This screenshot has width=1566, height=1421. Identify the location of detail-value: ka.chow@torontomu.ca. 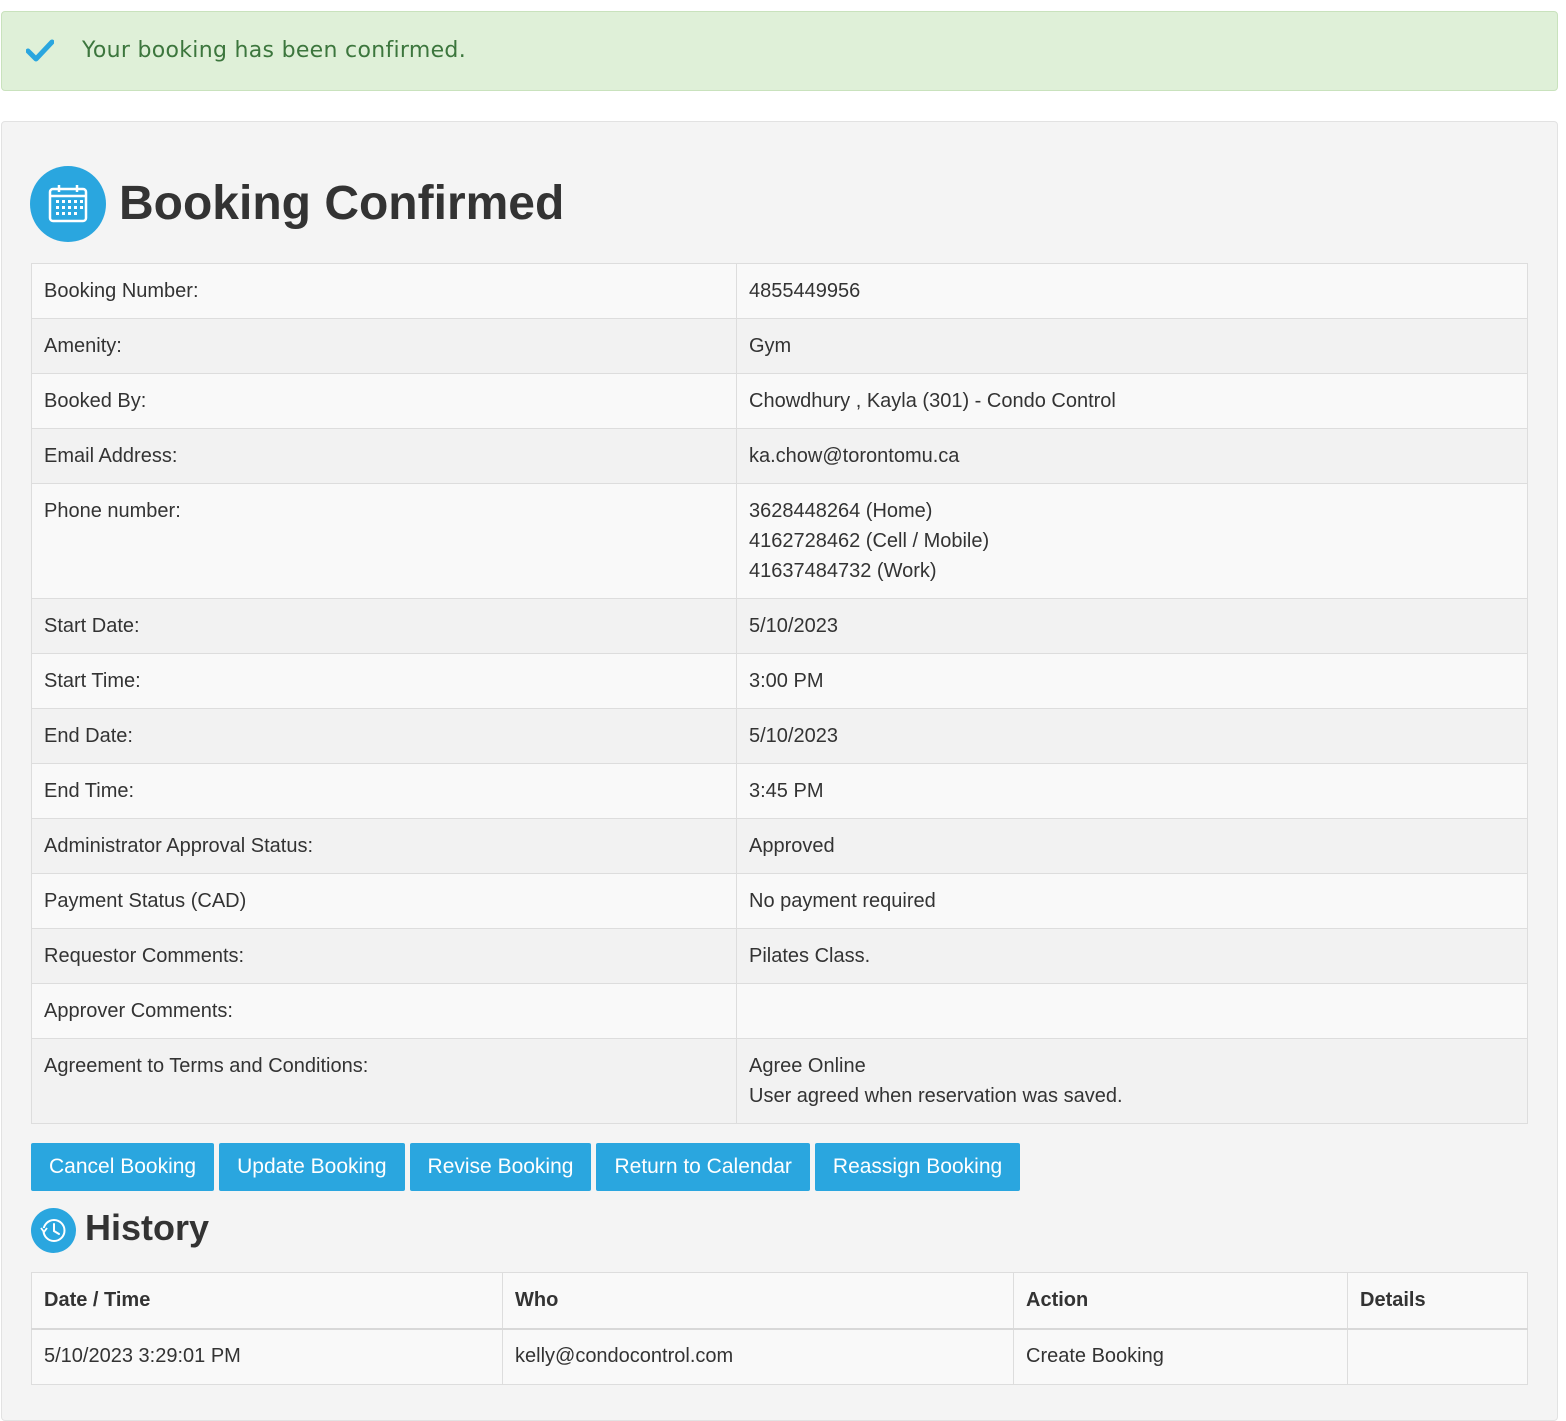
(1132, 456).